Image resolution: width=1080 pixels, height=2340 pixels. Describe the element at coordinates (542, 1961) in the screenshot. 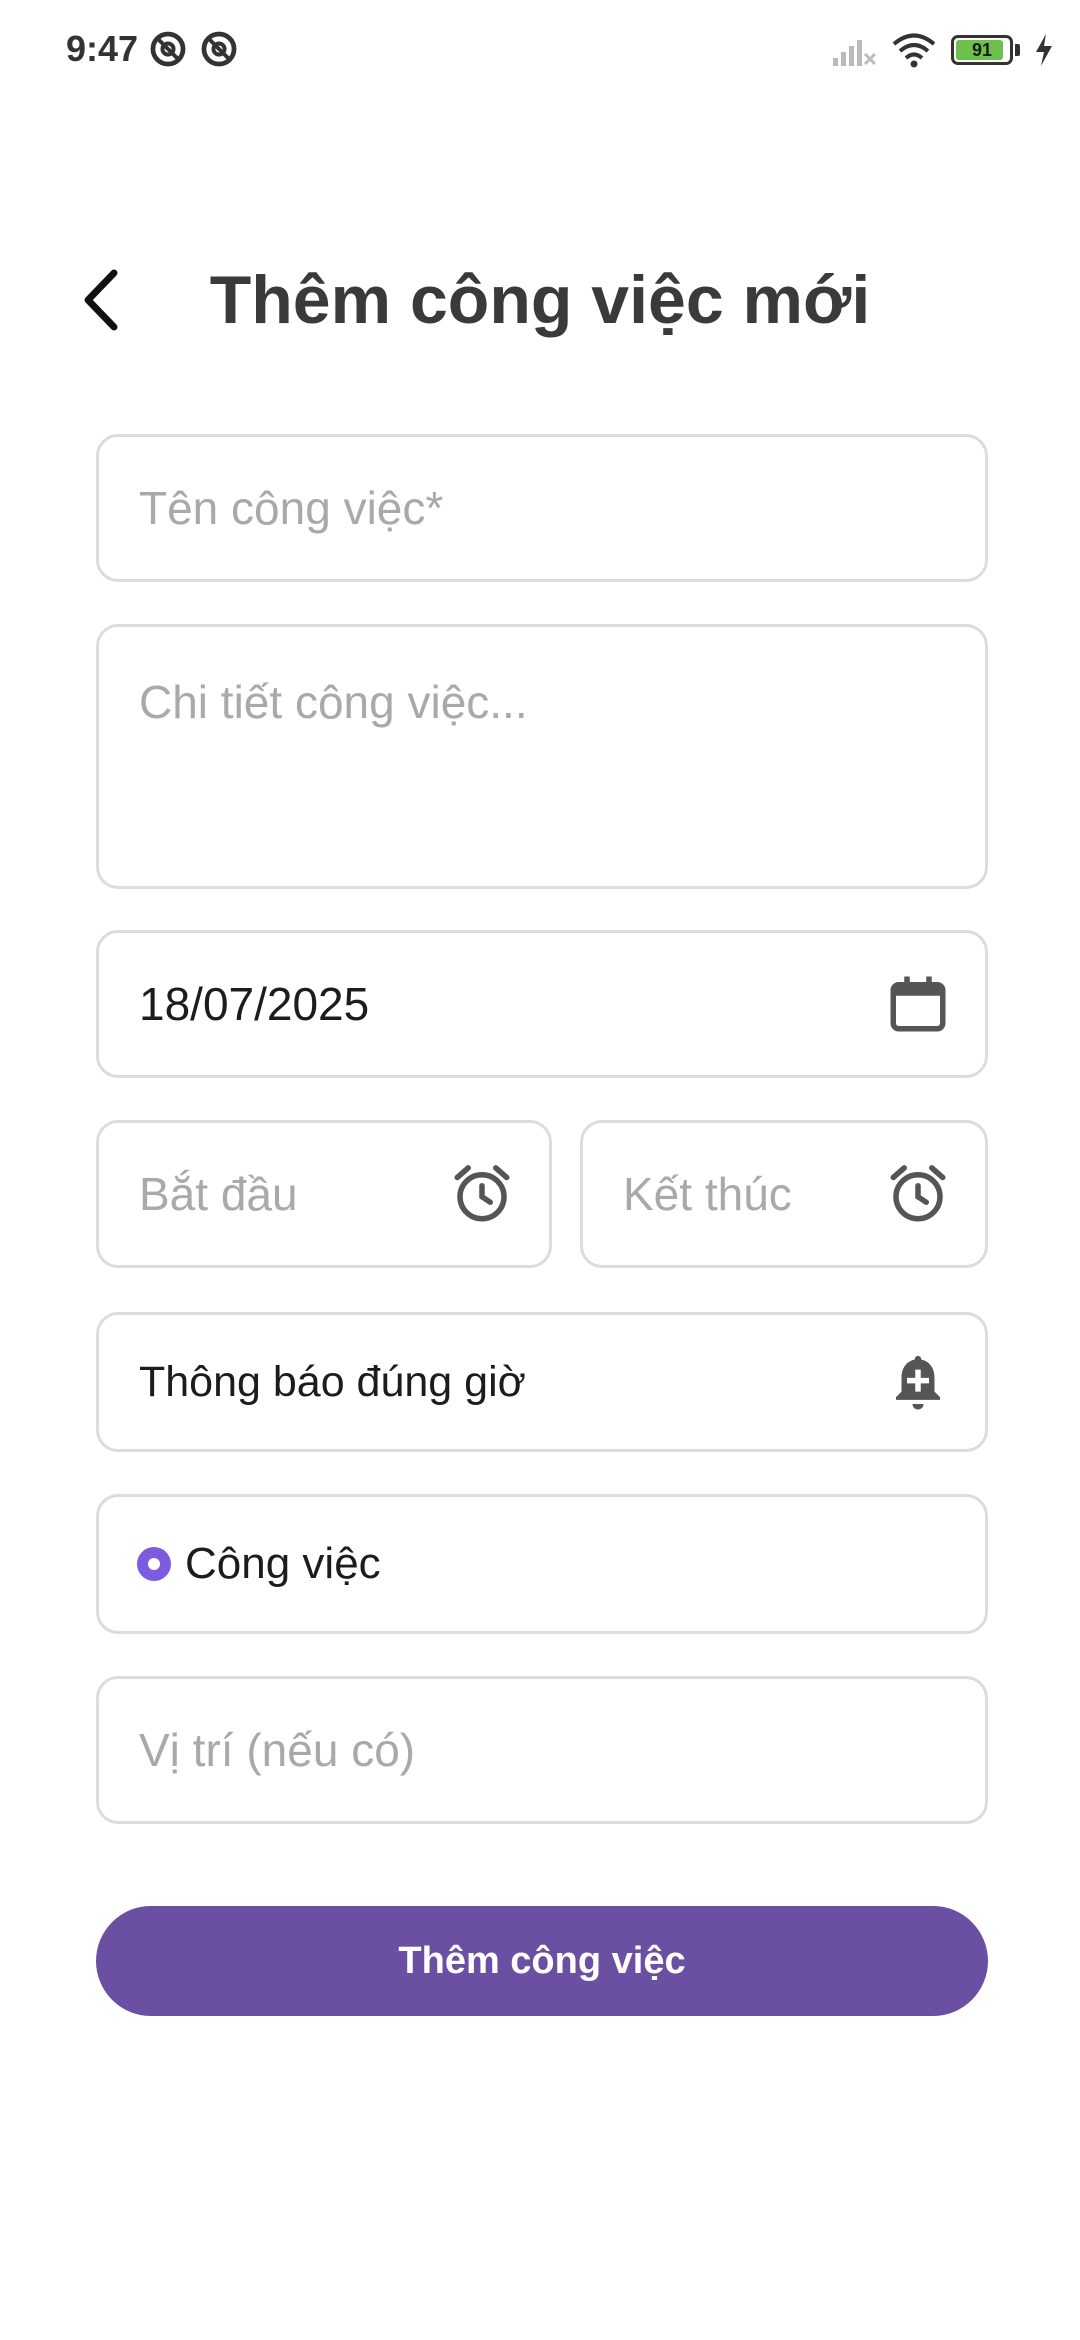

I see `add-task-button: Thêm công việc` at that location.